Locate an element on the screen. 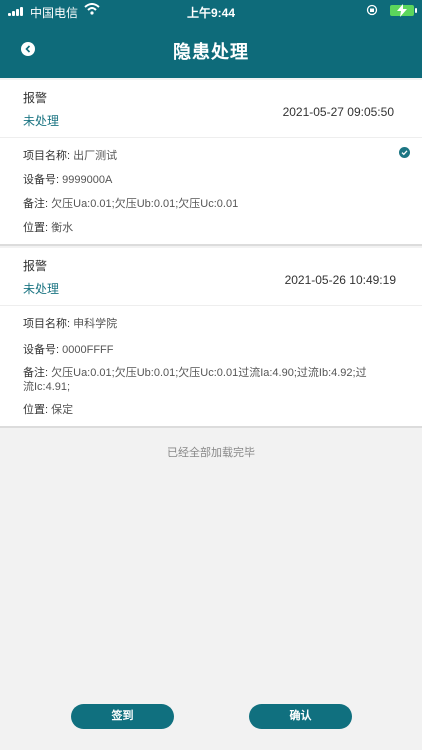 The width and height of the screenshot is (422, 750). charging-bolt-icon is located at coordinates (402, 10).